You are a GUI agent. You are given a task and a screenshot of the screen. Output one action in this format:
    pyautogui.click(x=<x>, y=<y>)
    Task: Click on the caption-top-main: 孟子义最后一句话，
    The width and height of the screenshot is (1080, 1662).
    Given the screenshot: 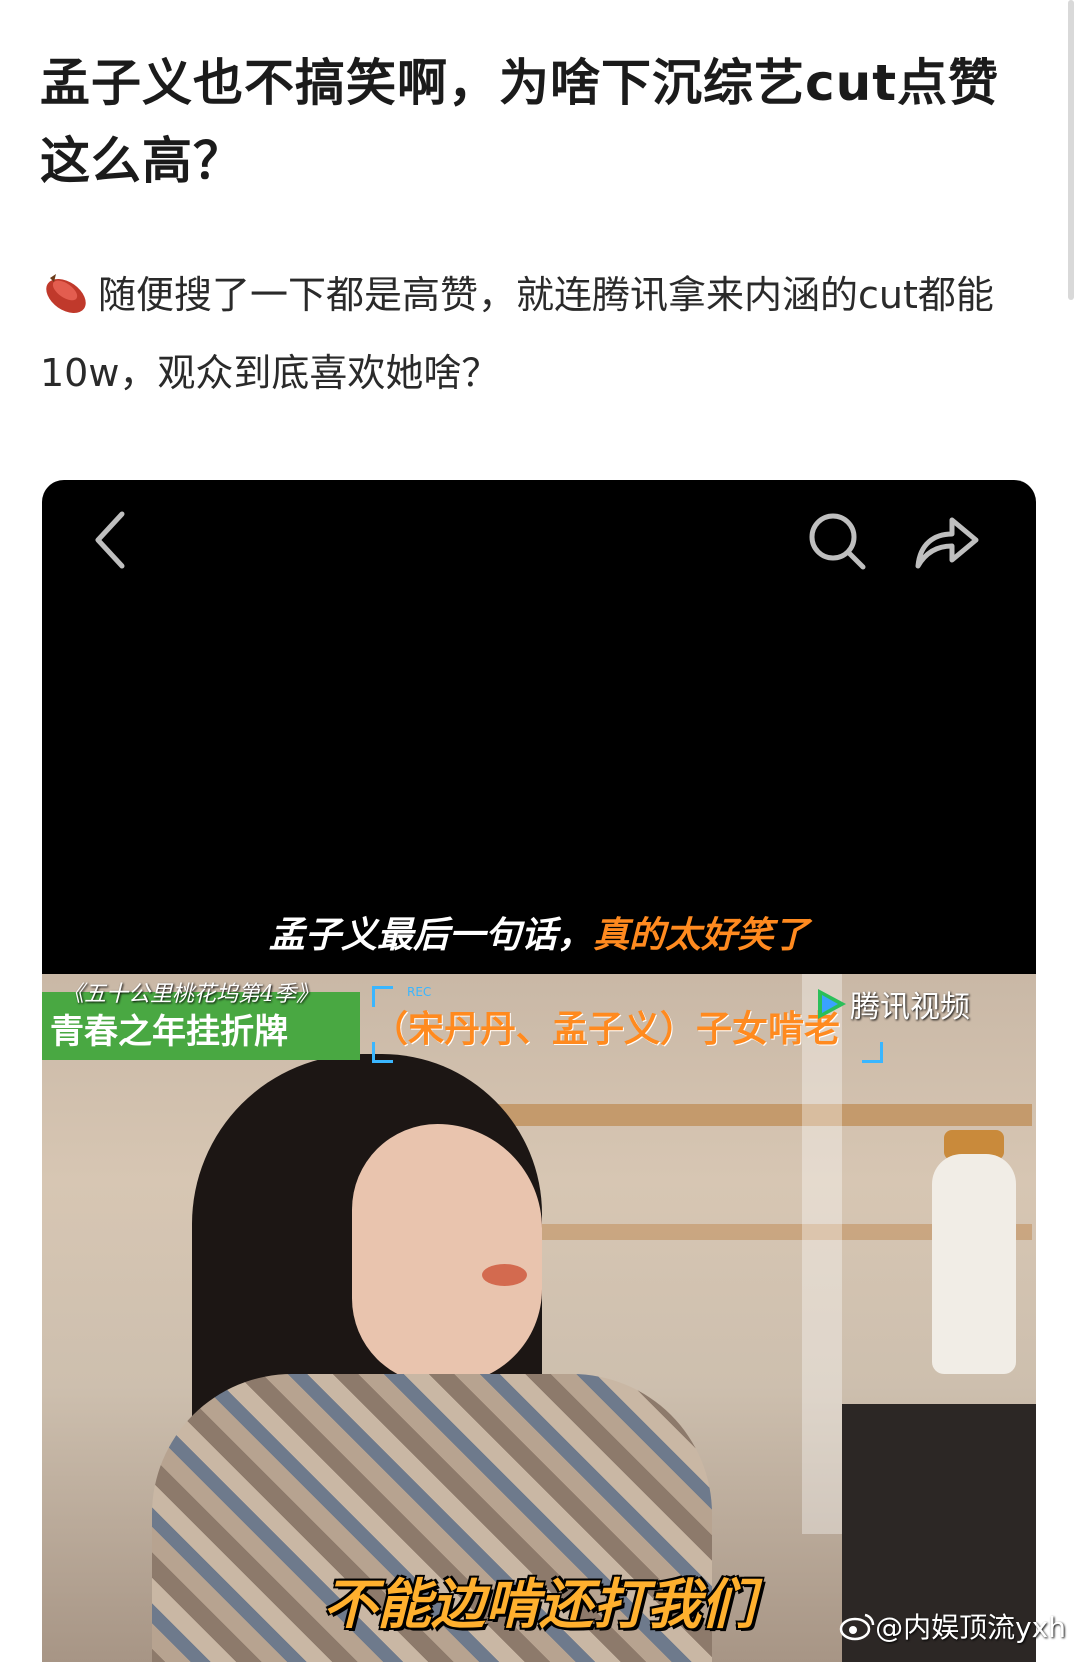 What is the action you would take?
    pyautogui.click(x=430, y=935)
    